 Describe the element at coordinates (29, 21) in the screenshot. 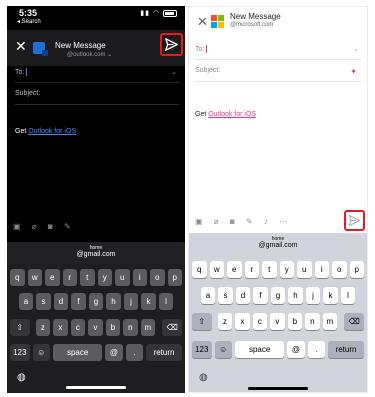

I see `back-to-search-link: ◂ Search` at that location.